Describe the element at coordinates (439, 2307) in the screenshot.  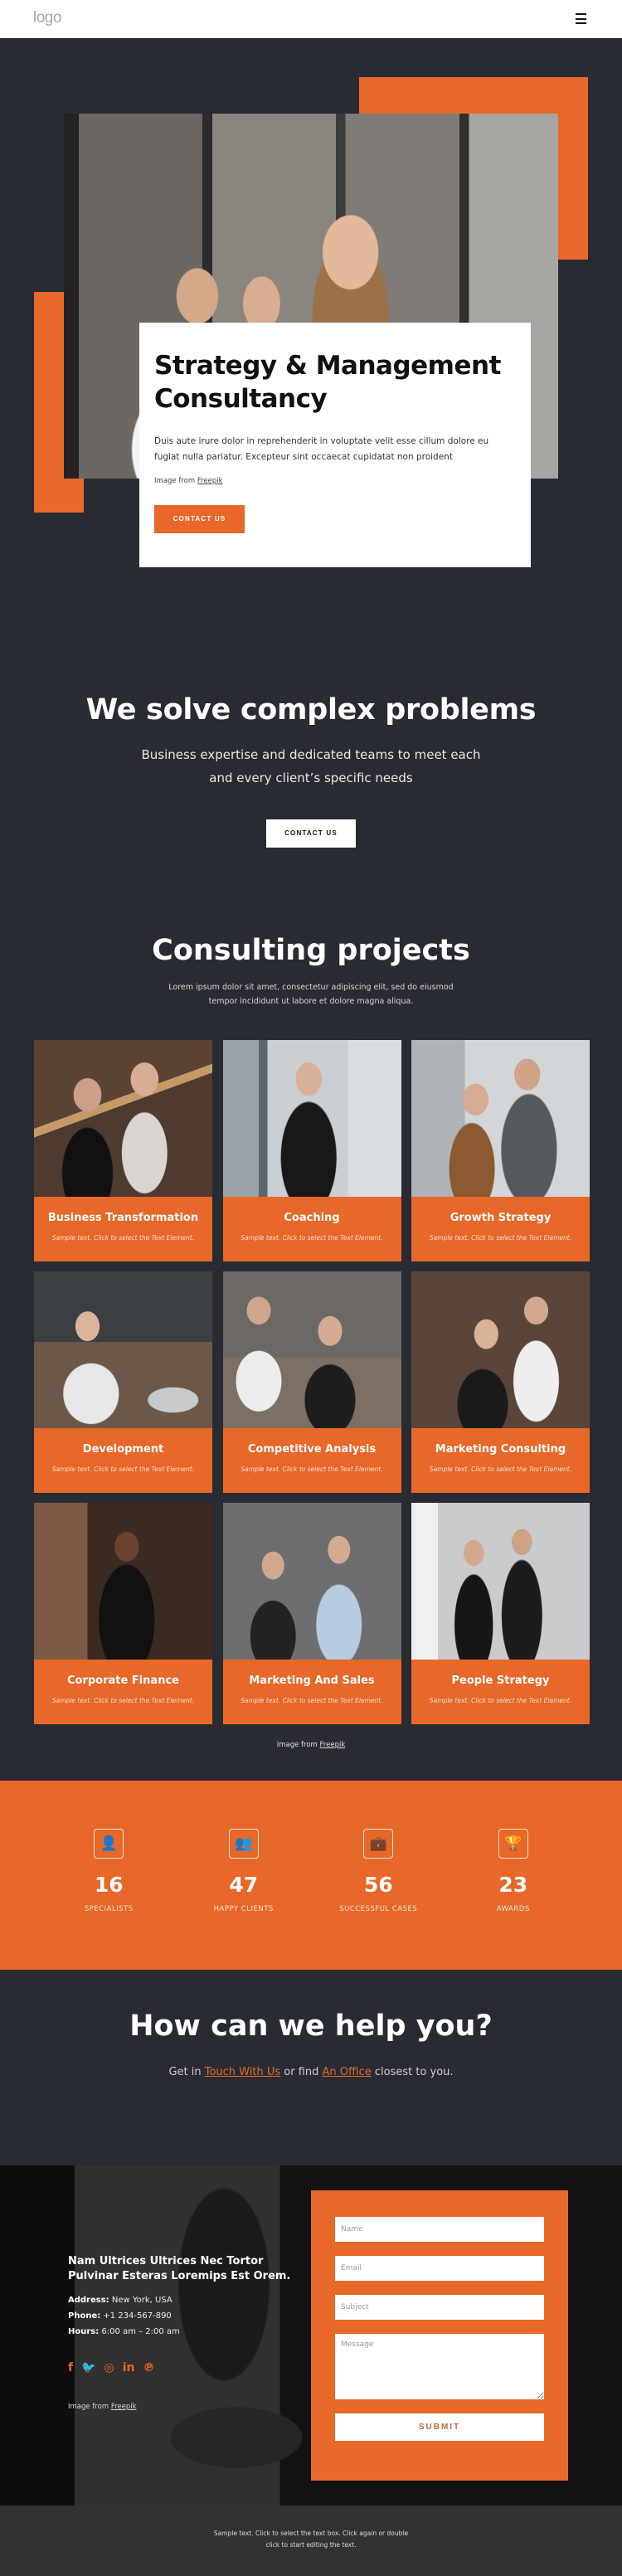
I see `subject-input` at that location.